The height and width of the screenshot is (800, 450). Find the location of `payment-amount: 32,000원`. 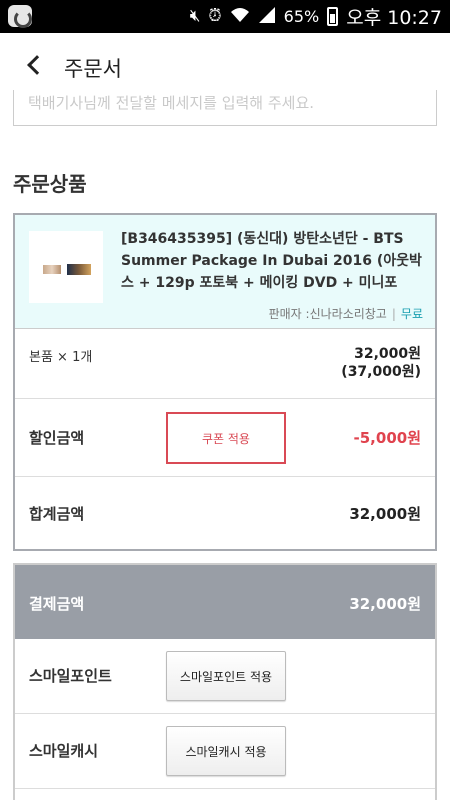

payment-amount: 32,000원 is located at coordinates (385, 604).